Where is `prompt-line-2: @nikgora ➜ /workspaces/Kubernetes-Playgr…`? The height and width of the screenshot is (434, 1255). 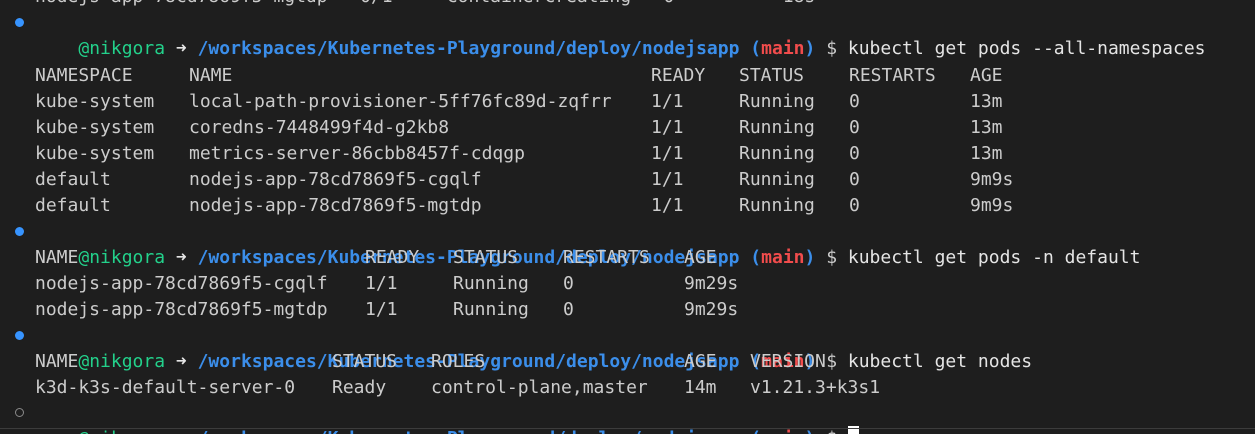
prompt-line-2: @nikgora ➜ /workspaces/Kubernetes-Playgr… is located at coordinates (609, 257).